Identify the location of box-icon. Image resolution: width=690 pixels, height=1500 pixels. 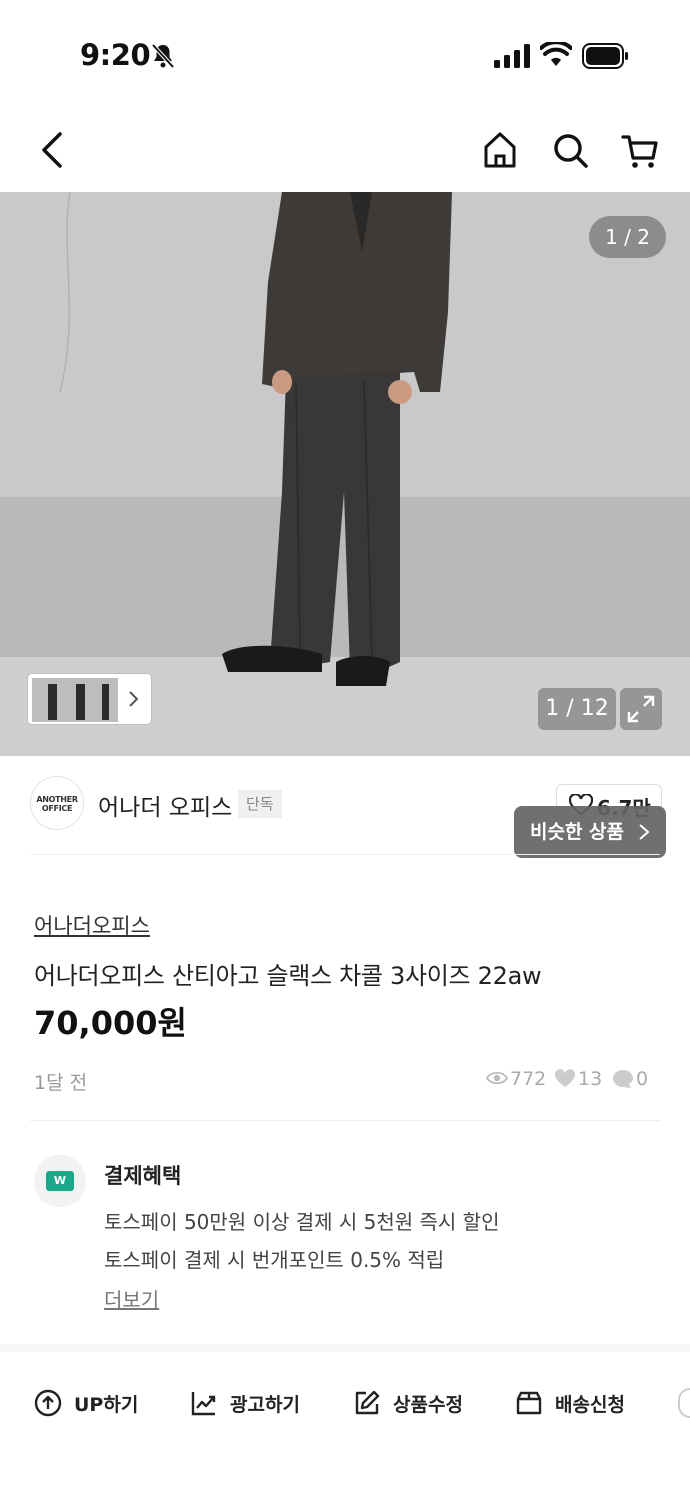
(529, 1403).